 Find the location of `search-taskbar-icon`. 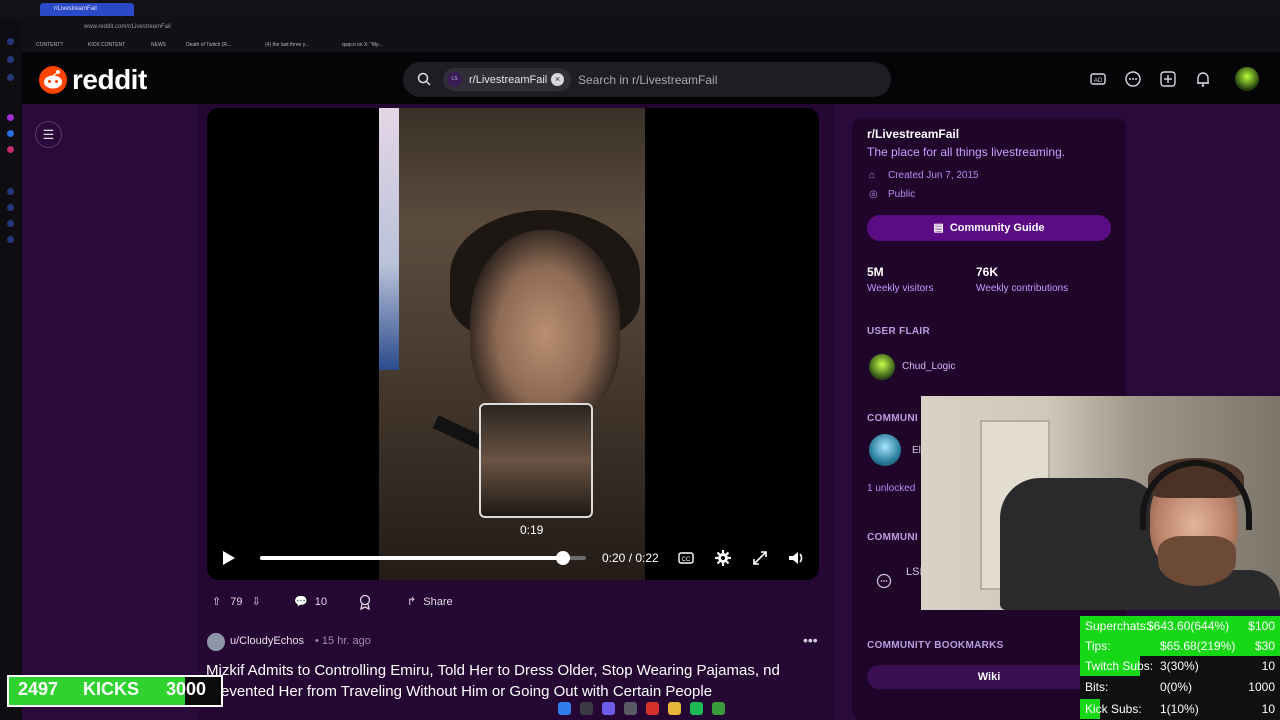

search-taskbar-icon is located at coordinates (586, 708).